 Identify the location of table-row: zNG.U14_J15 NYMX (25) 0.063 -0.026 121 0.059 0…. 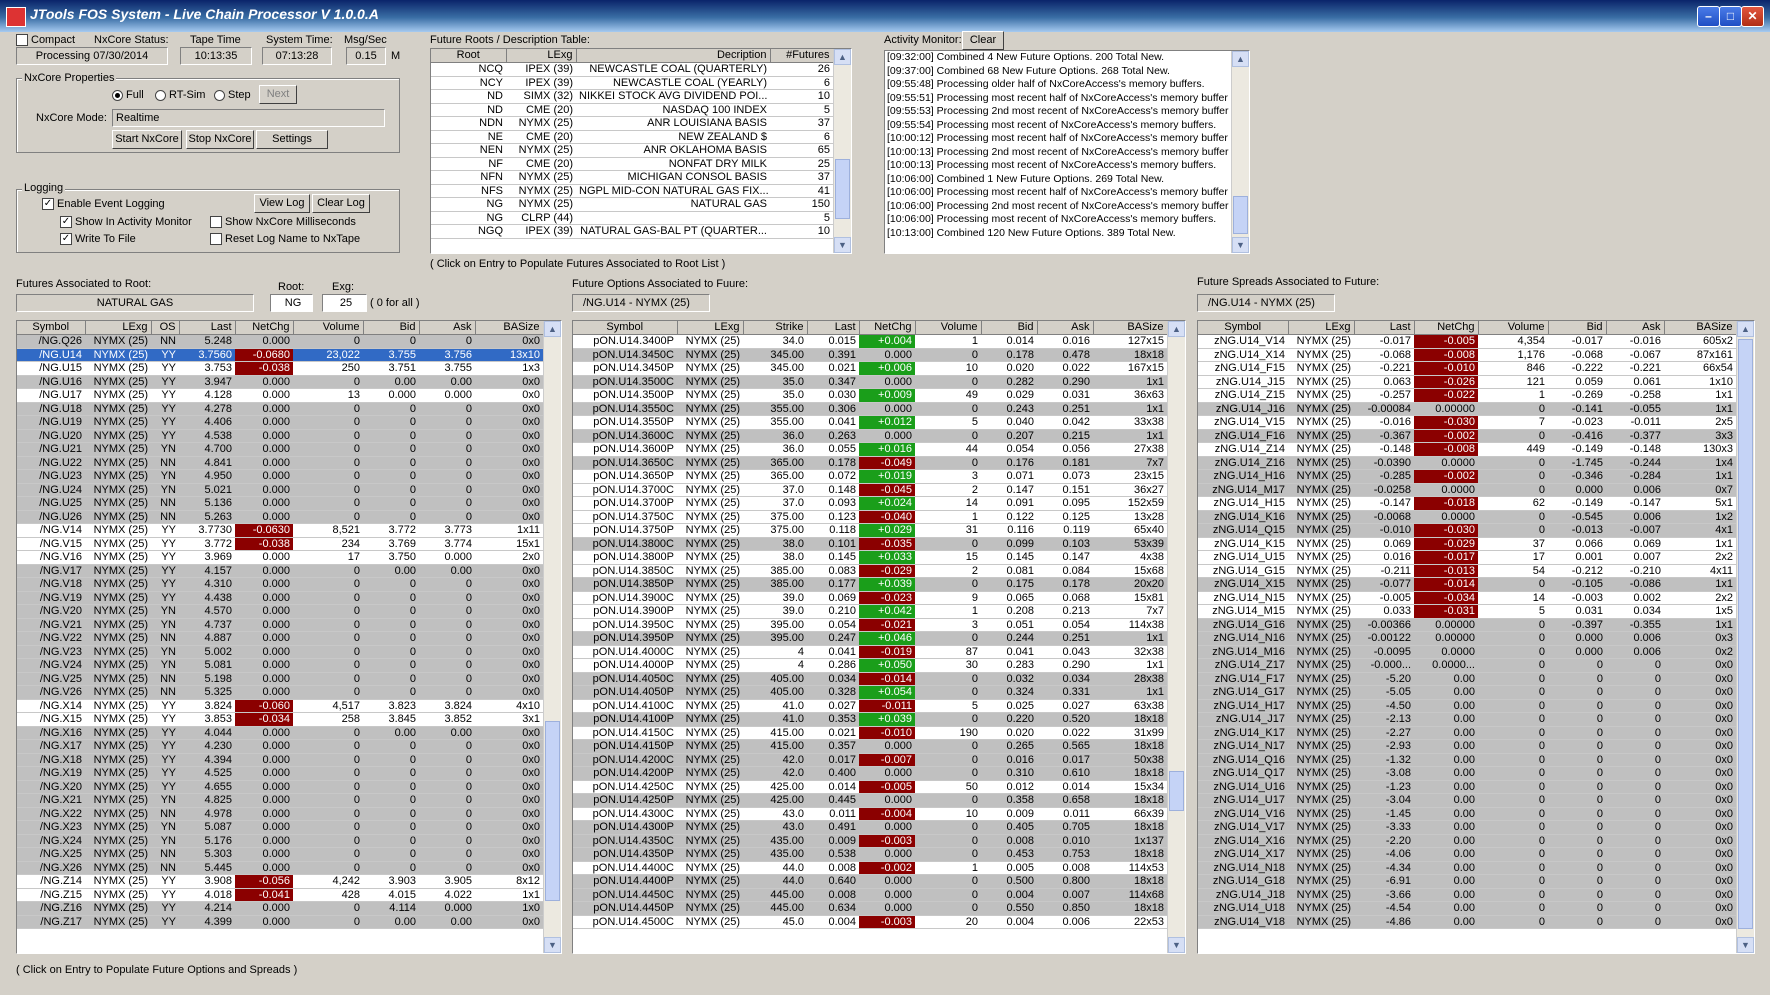
(1467, 382).